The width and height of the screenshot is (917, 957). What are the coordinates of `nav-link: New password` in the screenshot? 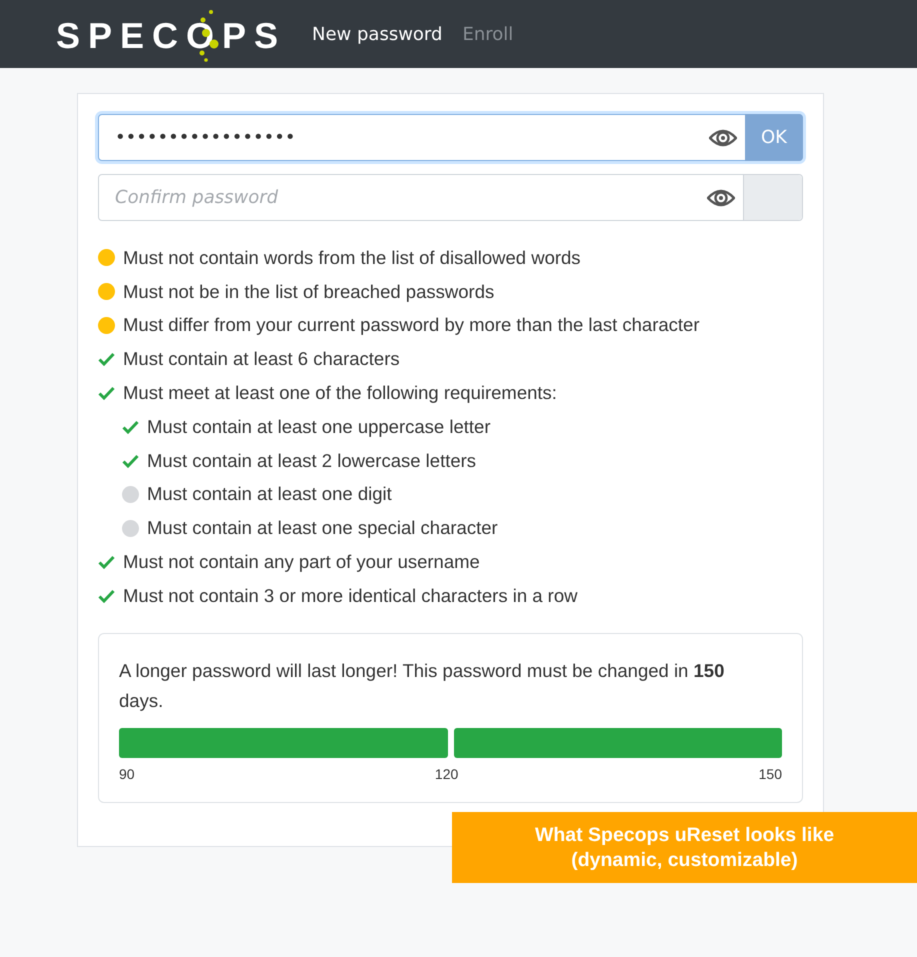 It's located at (377, 34).